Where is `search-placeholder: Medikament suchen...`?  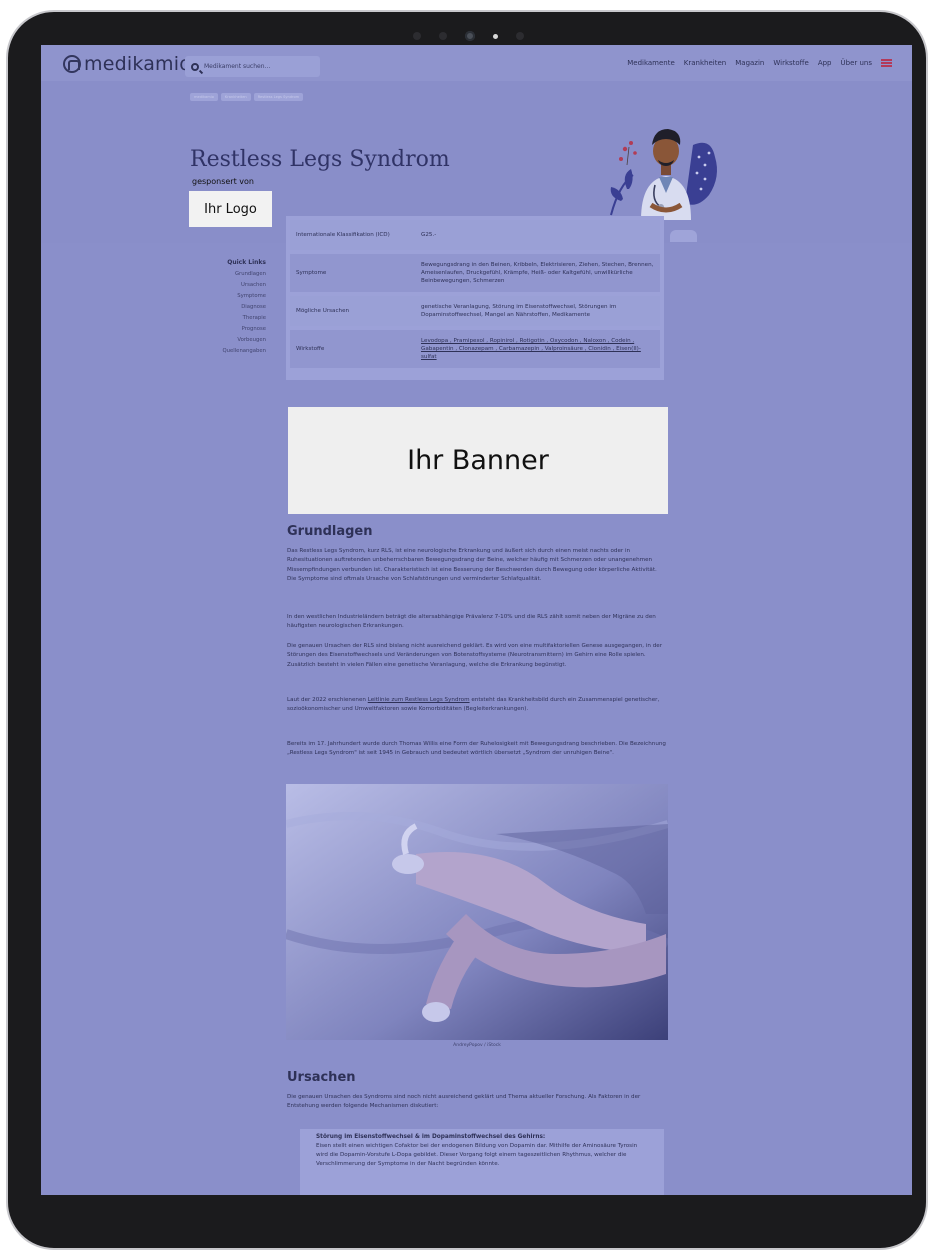
search-placeholder: Medikament suchen... is located at coordinates (237, 66).